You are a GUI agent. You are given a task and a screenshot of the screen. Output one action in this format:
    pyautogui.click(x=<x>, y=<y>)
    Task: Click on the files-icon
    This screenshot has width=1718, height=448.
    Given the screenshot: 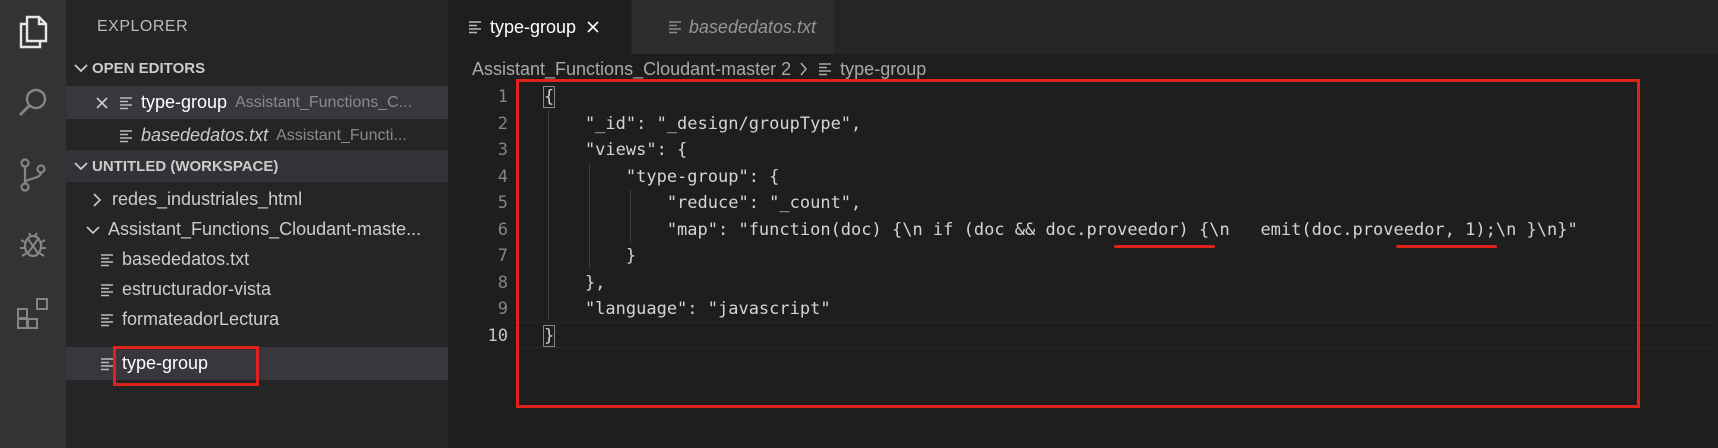 What is the action you would take?
    pyautogui.click(x=33, y=32)
    